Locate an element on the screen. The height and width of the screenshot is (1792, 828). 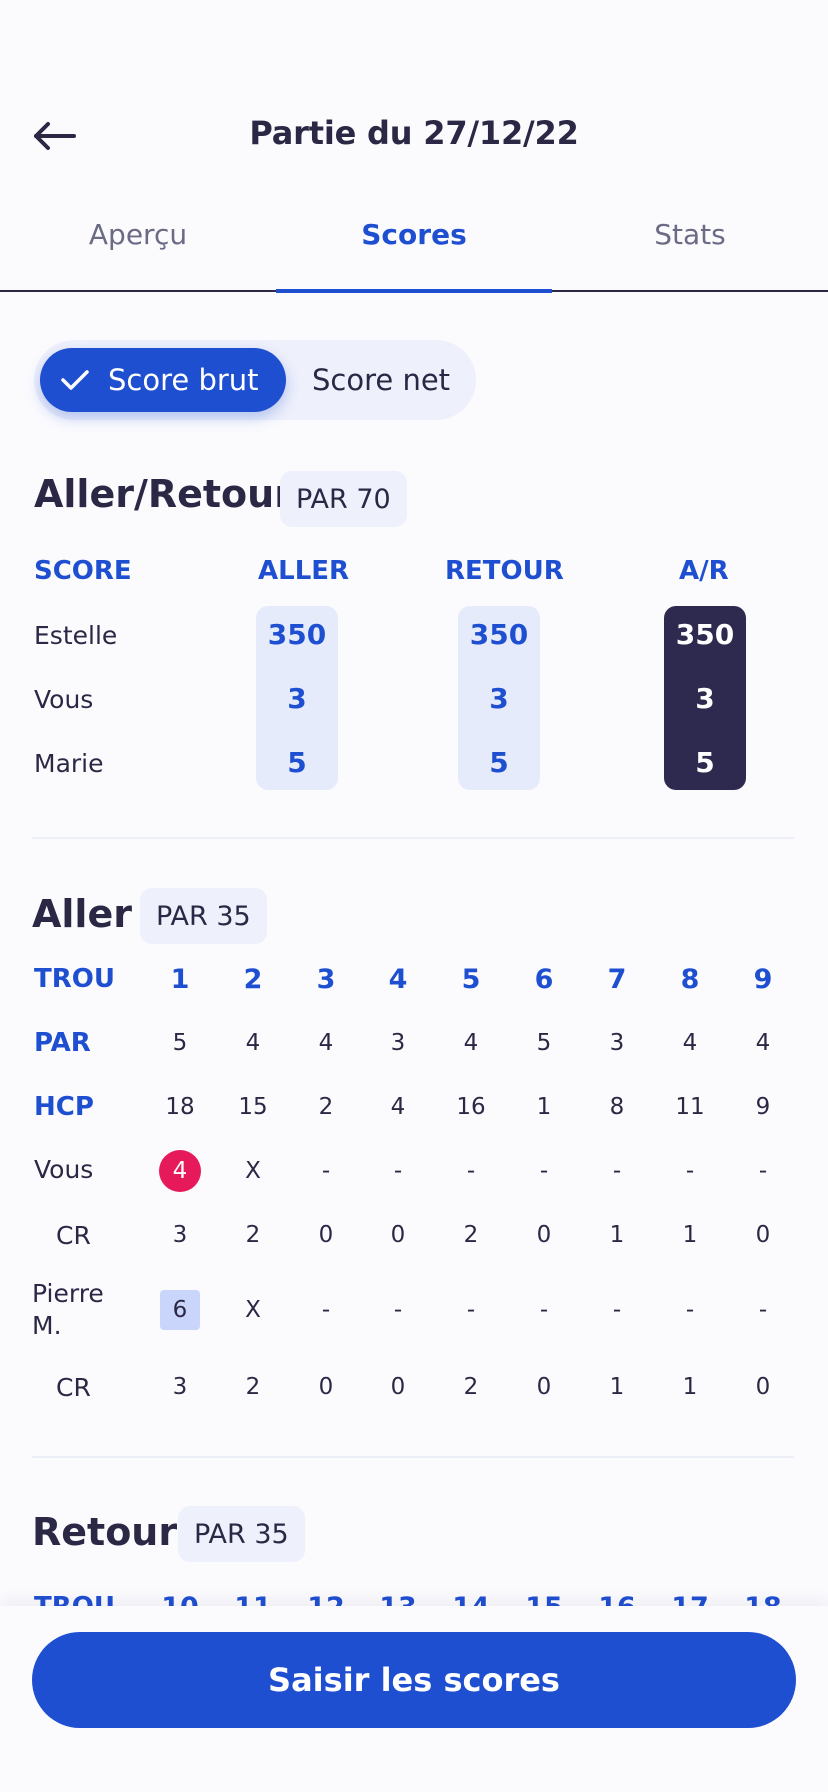
aller-retour-title: Aller/Retour is located at coordinates (163, 494).